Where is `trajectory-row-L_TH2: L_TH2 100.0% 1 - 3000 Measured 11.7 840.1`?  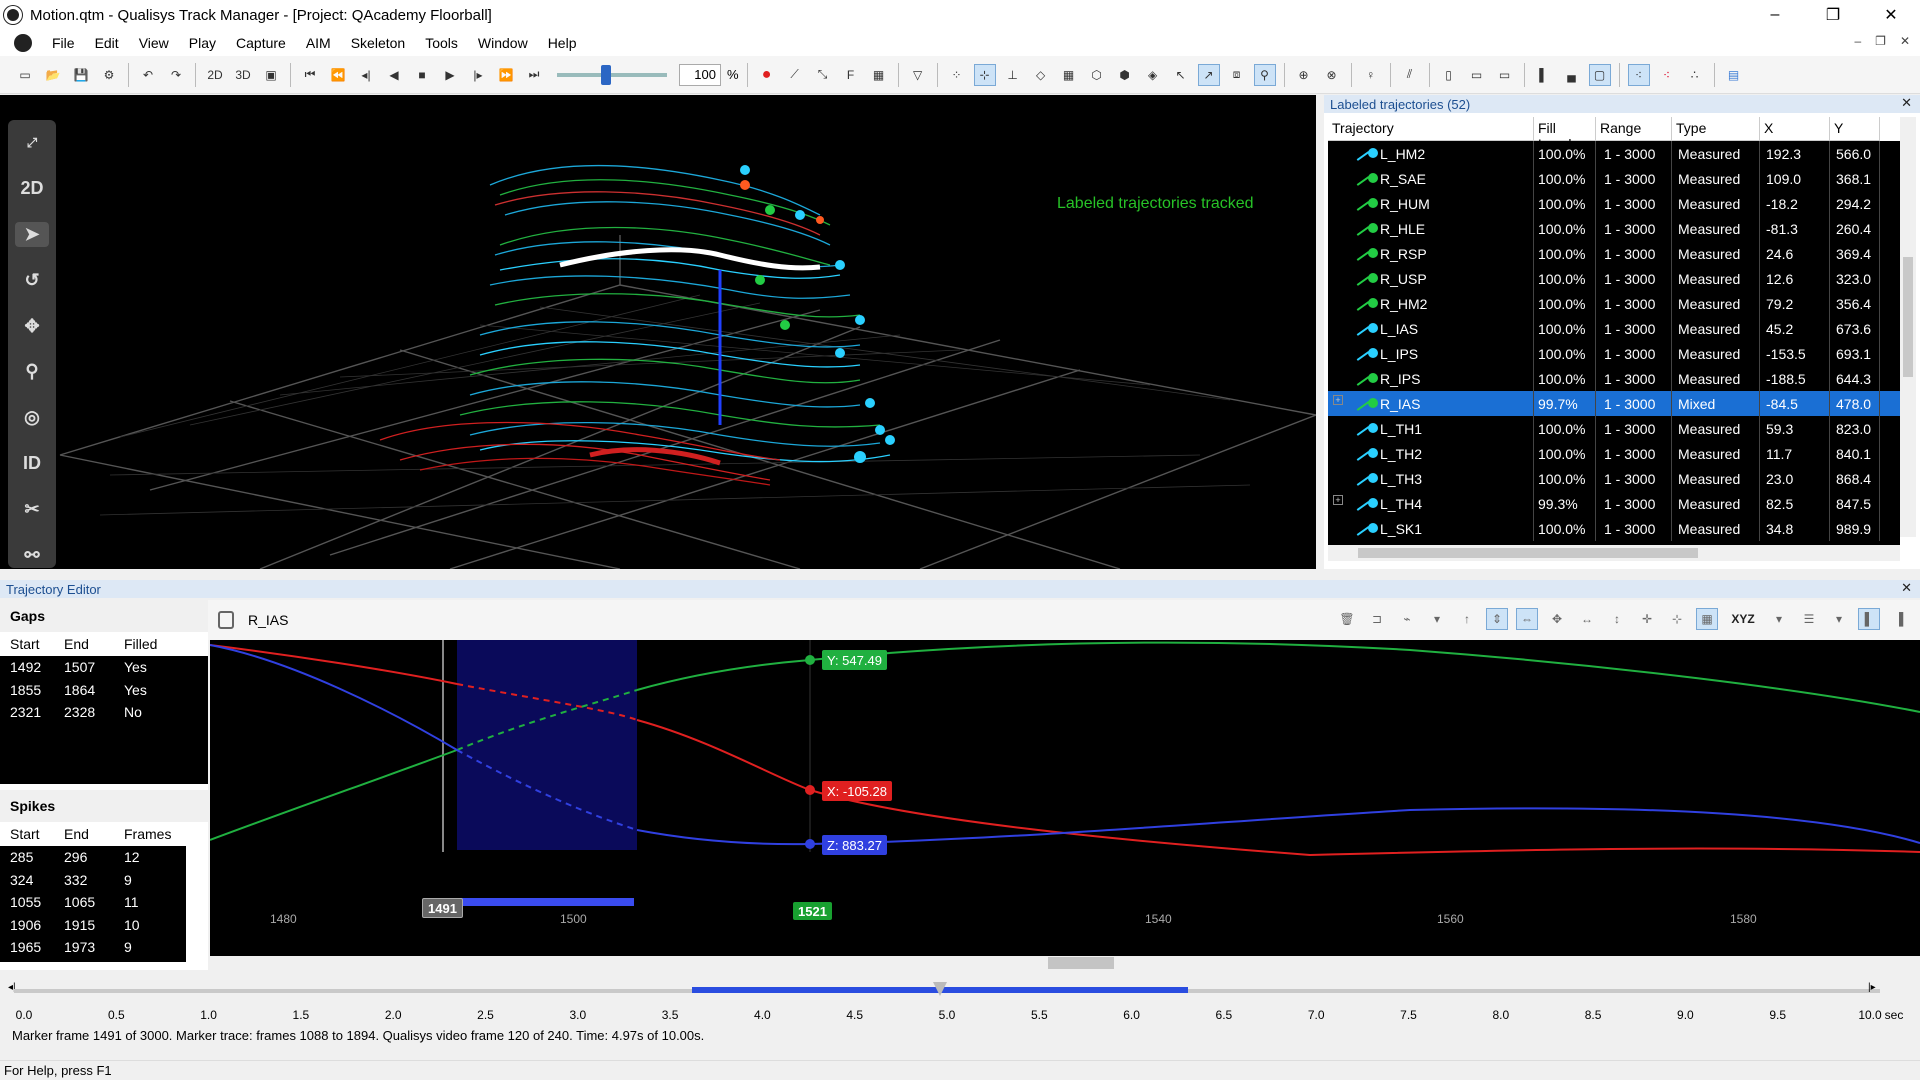
trajectory-row-L_TH2: L_TH2 100.0% 1 - 3000 Measured 11.7 840.1 is located at coordinates (1614, 453).